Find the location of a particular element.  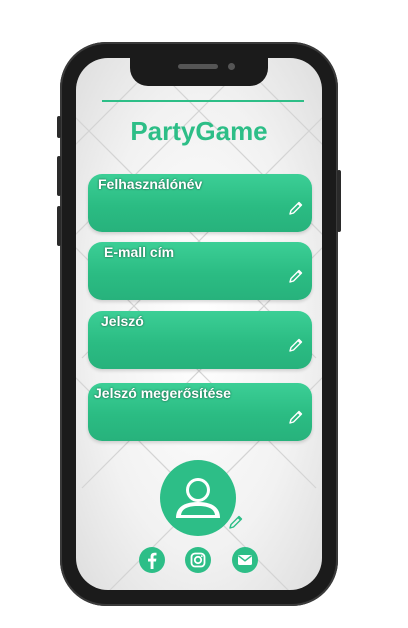

mute-switch is located at coordinates (59, 127).